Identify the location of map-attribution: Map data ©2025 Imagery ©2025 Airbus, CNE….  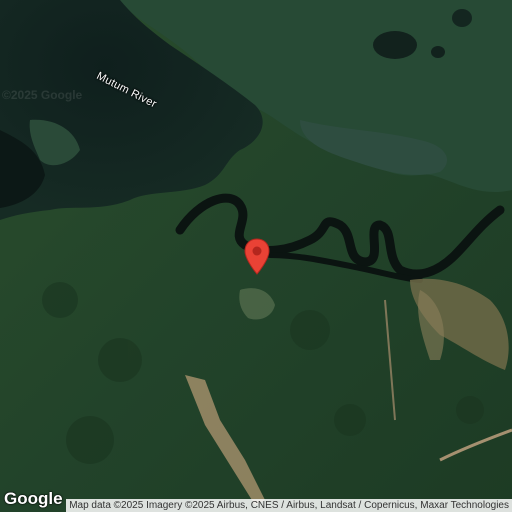
(289, 505).